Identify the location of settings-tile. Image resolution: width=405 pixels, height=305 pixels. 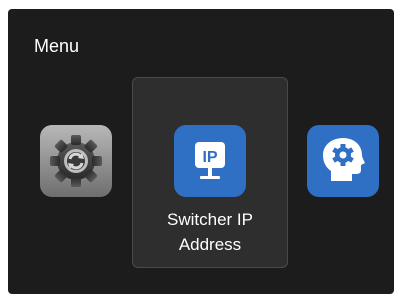
(76, 161).